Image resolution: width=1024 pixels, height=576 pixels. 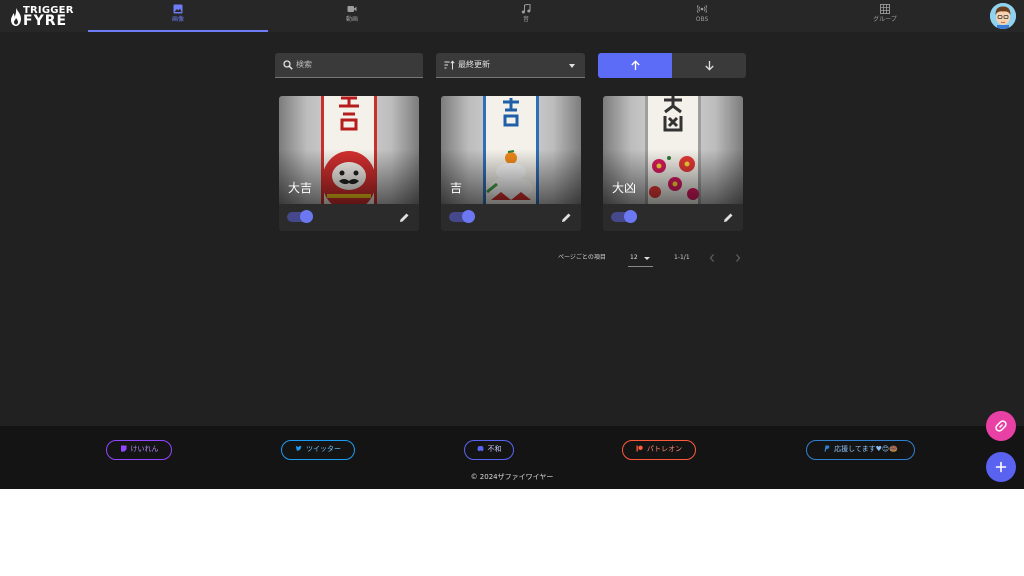 What do you see at coordinates (673, 163) in the screenshot?
I see `image-card: 大凶` at bounding box center [673, 163].